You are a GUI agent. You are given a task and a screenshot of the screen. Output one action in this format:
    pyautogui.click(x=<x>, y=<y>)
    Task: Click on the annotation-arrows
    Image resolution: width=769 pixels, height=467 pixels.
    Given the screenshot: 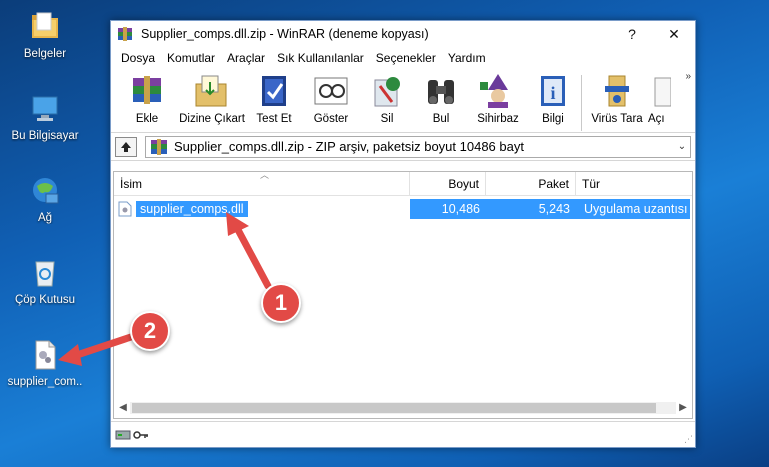 What is the action you would take?
    pyautogui.click(x=165, y=289)
    